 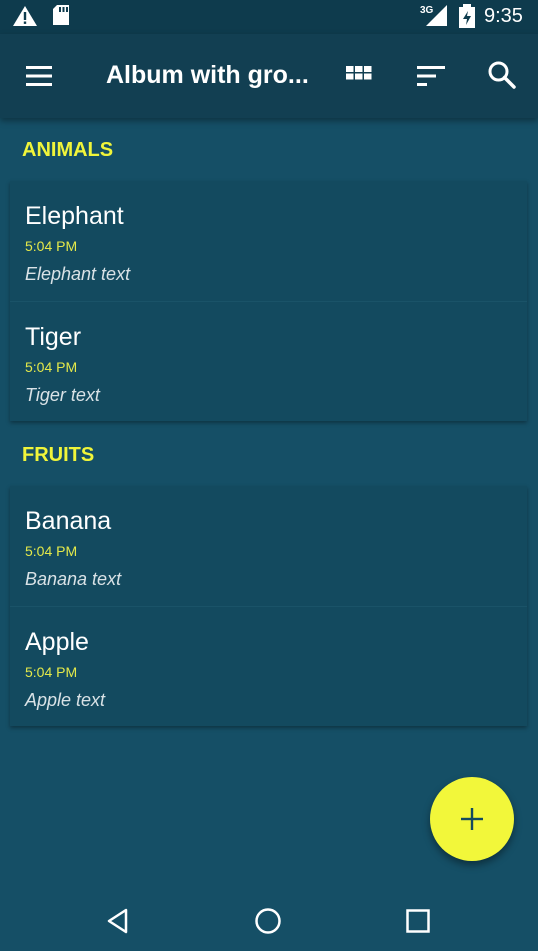 What do you see at coordinates (57, 642) in the screenshot?
I see `item-name: Apple` at bounding box center [57, 642].